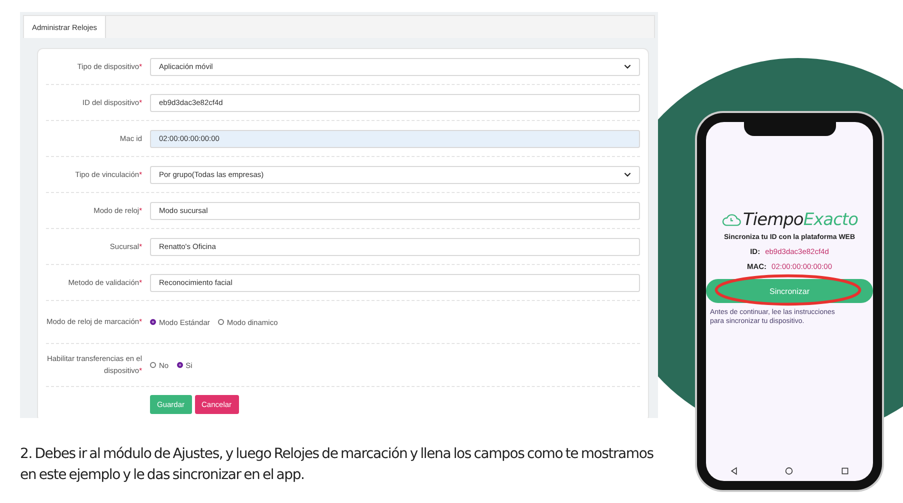  Describe the element at coordinates (800, 220) in the screenshot. I see `logo-text: TiempoExacto` at that location.